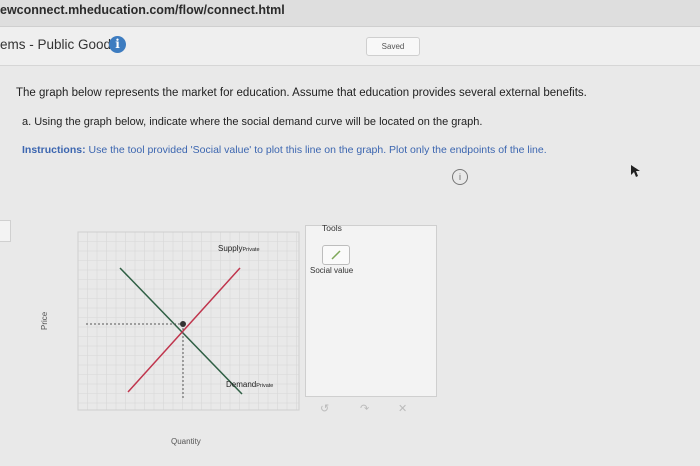 This screenshot has width=700, height=466. I want to click on reset-icon: ✕, so click(402, 408).